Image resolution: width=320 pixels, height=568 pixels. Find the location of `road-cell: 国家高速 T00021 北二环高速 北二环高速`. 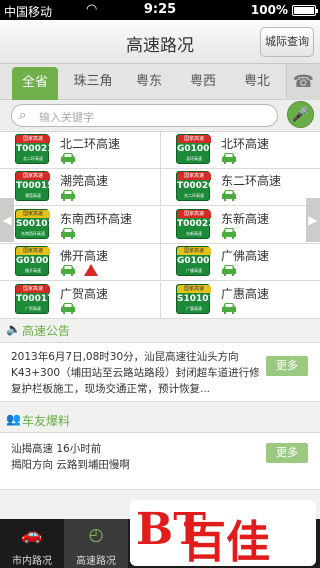

road-cell: 国家高速 T00021 北二环高速 北二环高速 is located at coordinates (80, 150).